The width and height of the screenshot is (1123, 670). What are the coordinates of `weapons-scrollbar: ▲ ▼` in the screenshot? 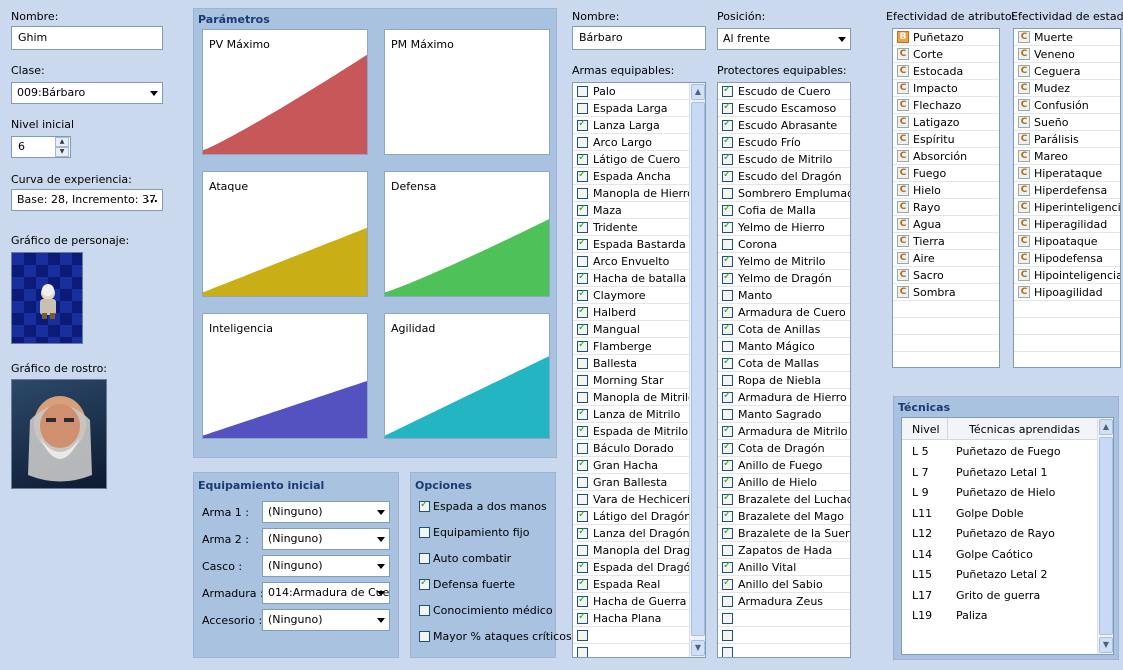 It's located at (697, 370).